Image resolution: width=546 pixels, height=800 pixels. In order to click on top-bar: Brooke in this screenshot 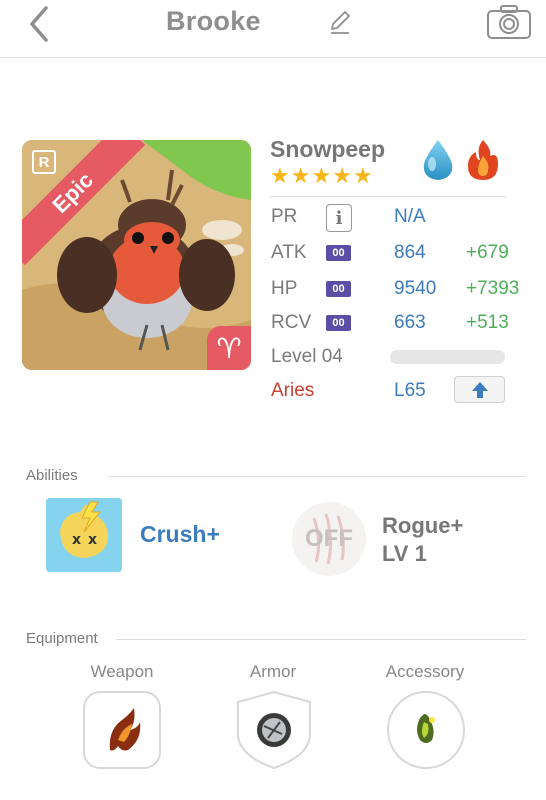, I will do `click(273, 29)`.